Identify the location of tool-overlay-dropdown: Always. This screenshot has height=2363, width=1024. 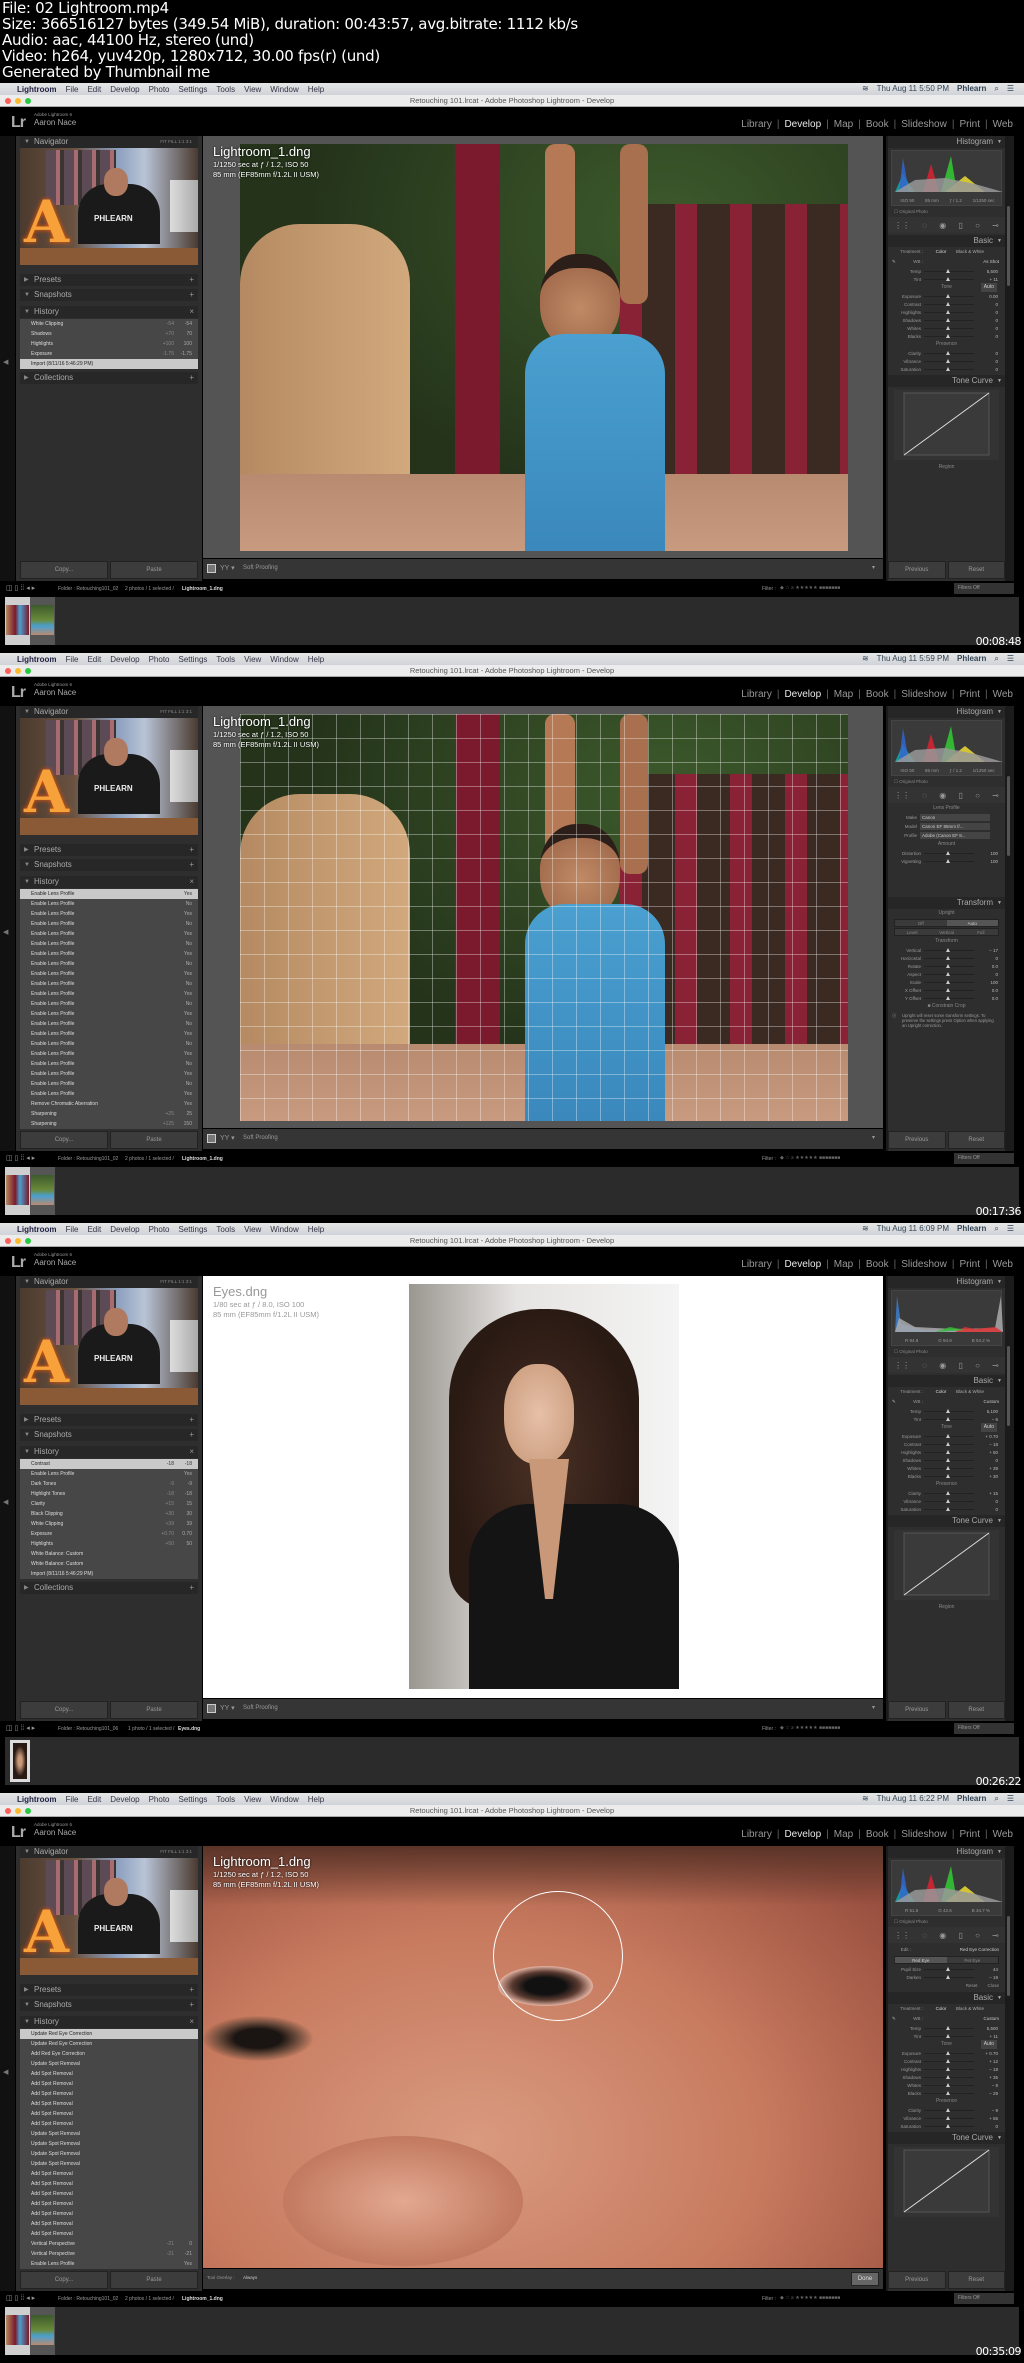
(250, 2277).